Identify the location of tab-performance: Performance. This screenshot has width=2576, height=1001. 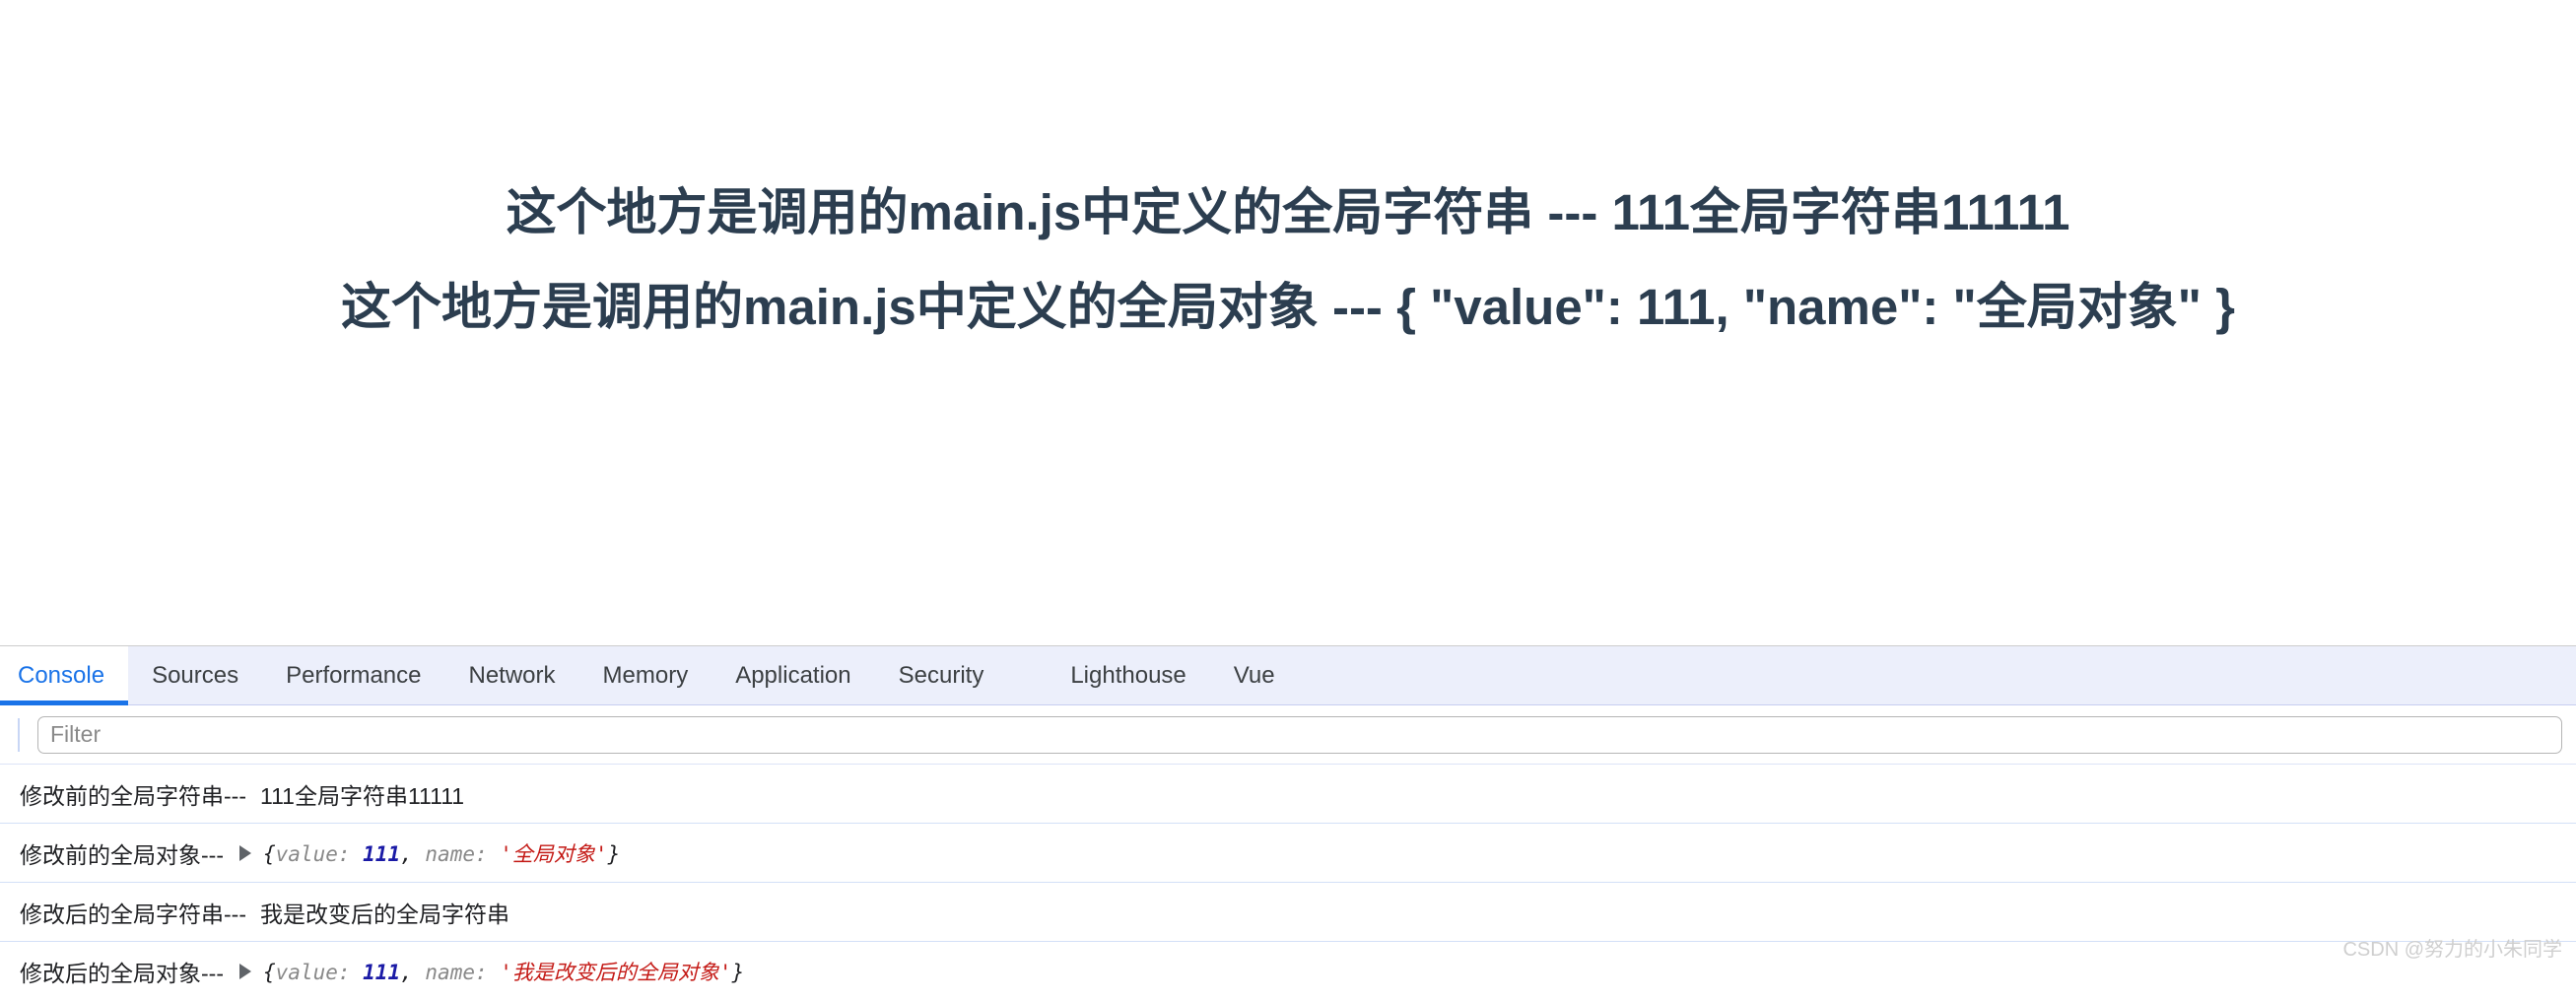
(353, 675).